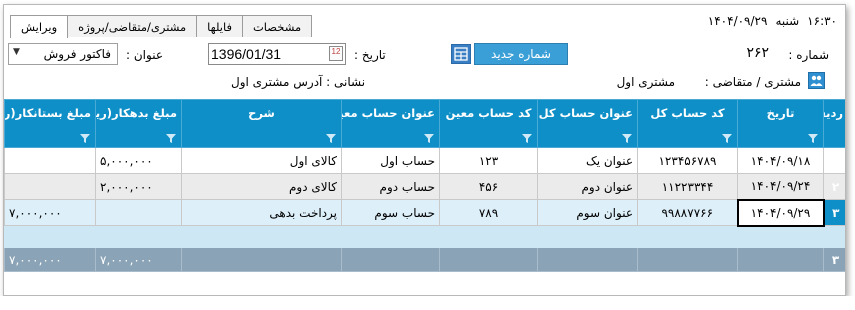  Describe the element at coordinates (246, 54) in the screenshot. I see `date-field-value: 1396/01/31` at that location.